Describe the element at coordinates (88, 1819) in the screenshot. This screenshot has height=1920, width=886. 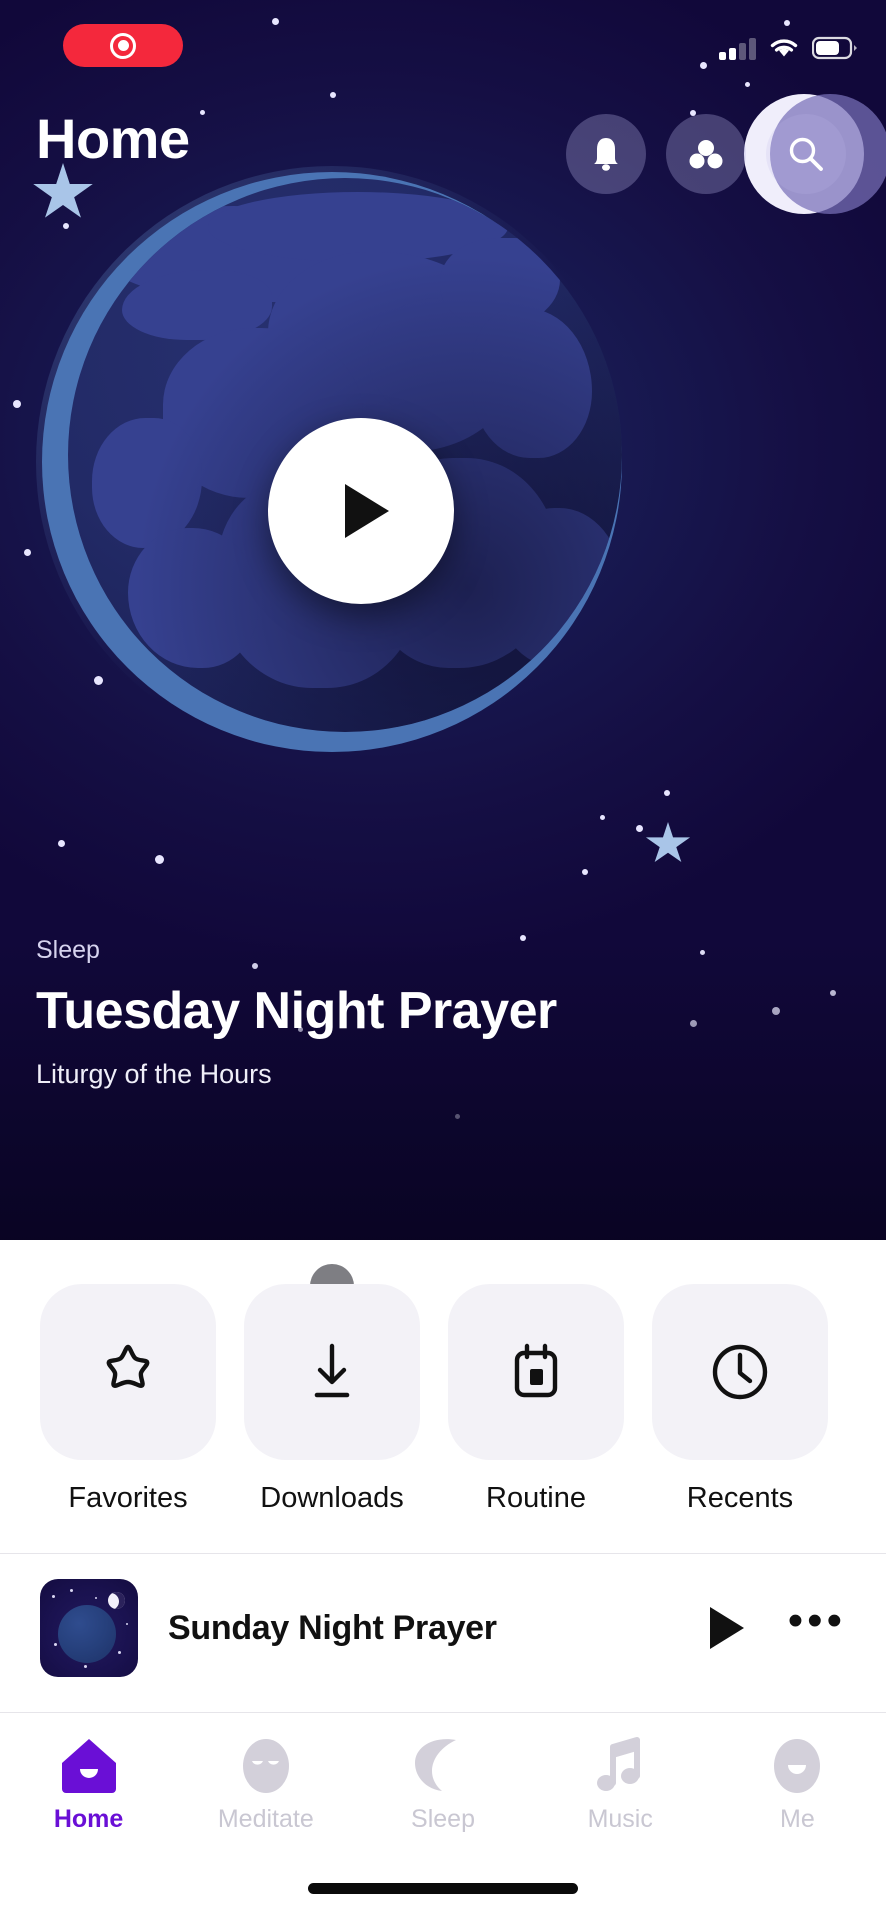
I see `tab-label: Home` at that location.